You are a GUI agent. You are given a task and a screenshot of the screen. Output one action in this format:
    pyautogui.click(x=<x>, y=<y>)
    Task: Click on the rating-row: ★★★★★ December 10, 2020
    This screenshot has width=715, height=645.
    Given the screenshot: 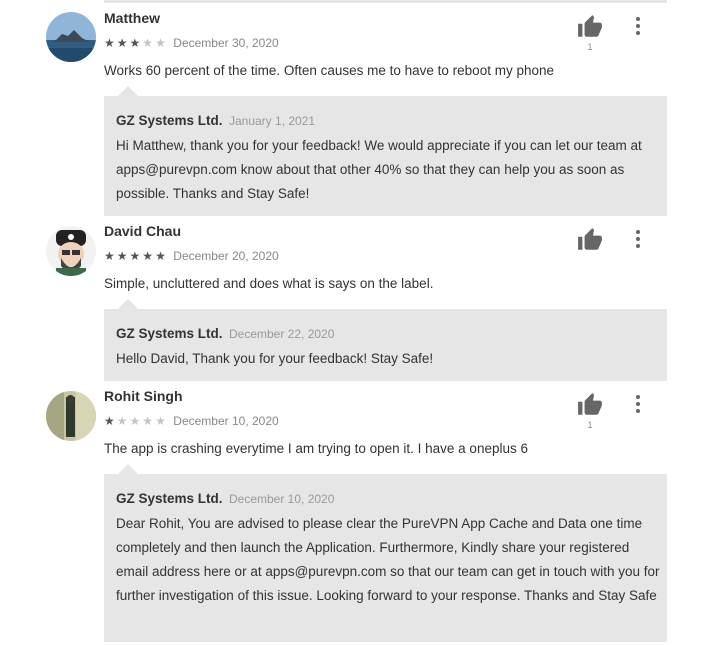 What is the action you would take?
    pyautogui.click(x=191, y=420)
    